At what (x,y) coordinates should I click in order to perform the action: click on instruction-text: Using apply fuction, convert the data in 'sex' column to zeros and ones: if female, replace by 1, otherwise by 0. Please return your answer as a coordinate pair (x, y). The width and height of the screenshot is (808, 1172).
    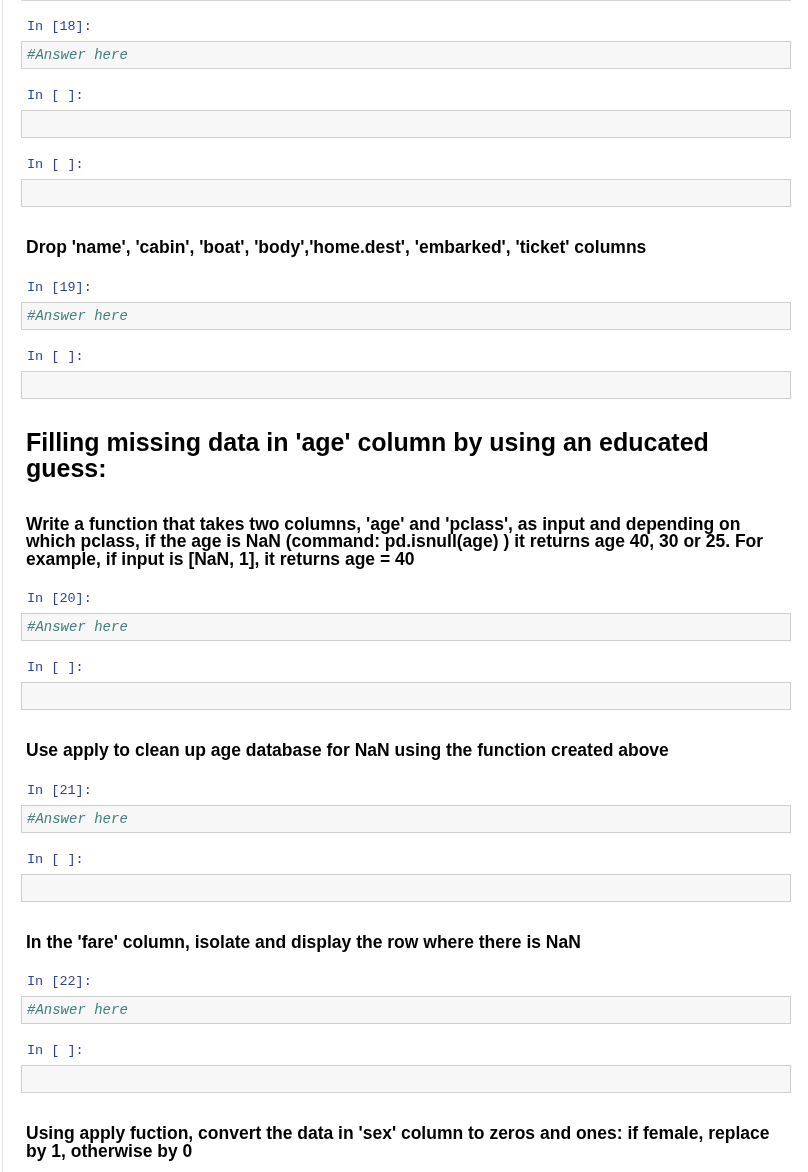
    Looking at the image, I should click on (398, 1142).